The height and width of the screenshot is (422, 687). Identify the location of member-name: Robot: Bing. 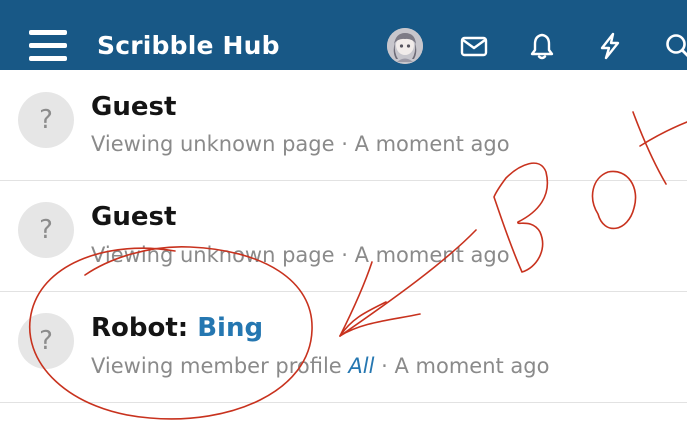
(177, 328).